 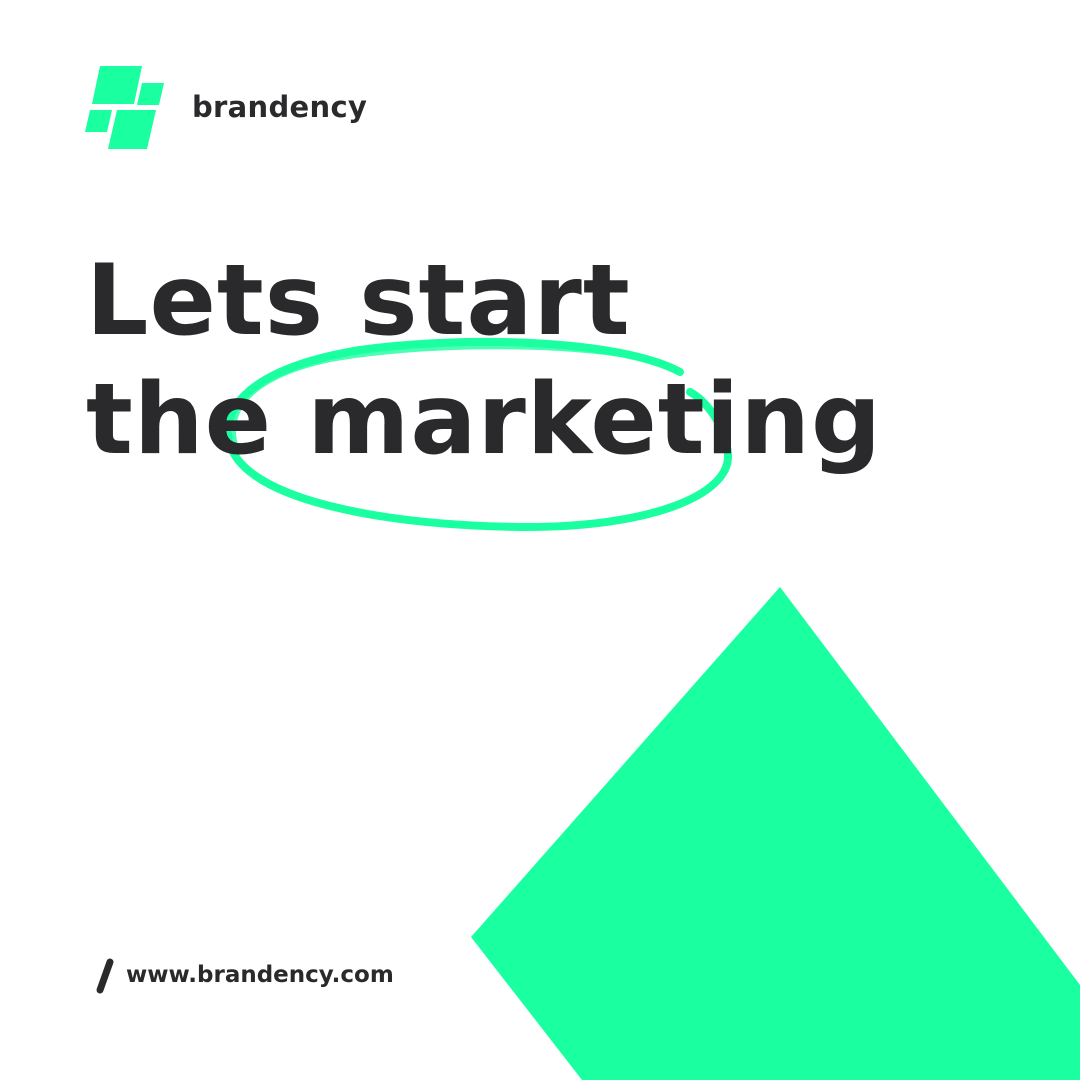 I want to click on headline-line-2: the marketing, so click(x=484, y=420).